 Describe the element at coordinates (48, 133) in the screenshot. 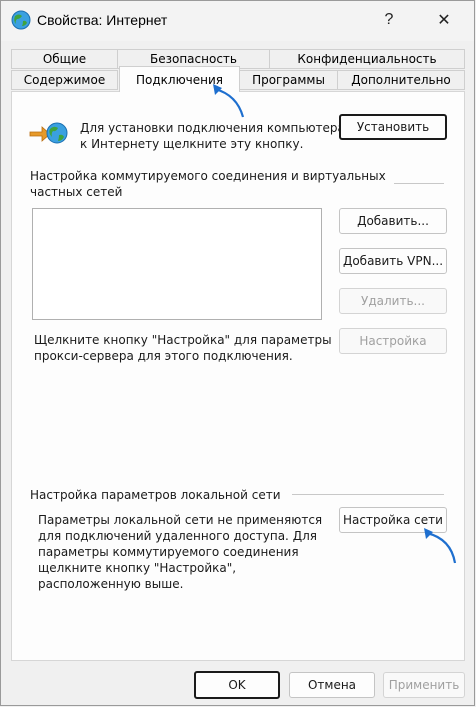

I see `setup-connection-icon` at that location.